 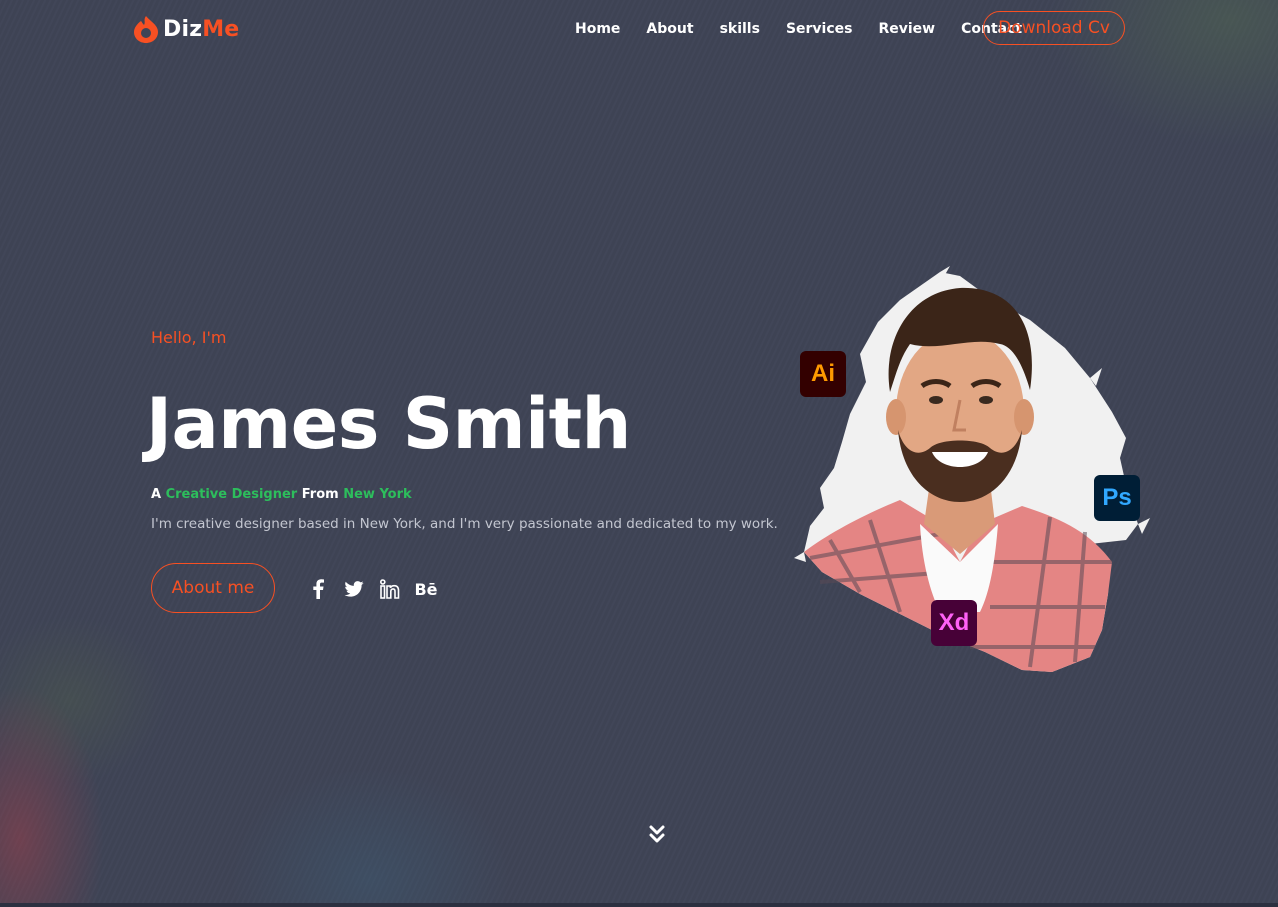 I want to click on logo-text-part2: Me, so click(x=221, y=29).